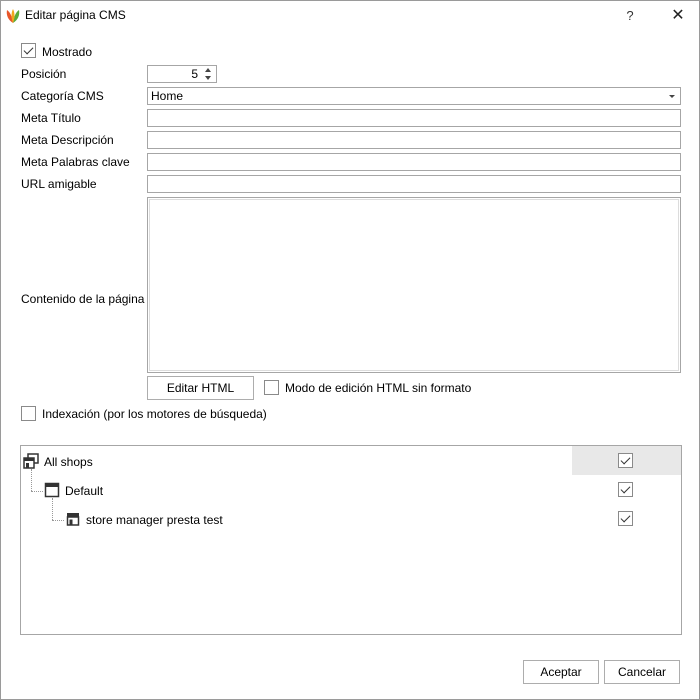 This screenshot has height=700, width=700. What do you see at coordinates (154, 520) in the screenshot?
I see `tree-label-store: store manager presta test` at bounding box center [154, 520].